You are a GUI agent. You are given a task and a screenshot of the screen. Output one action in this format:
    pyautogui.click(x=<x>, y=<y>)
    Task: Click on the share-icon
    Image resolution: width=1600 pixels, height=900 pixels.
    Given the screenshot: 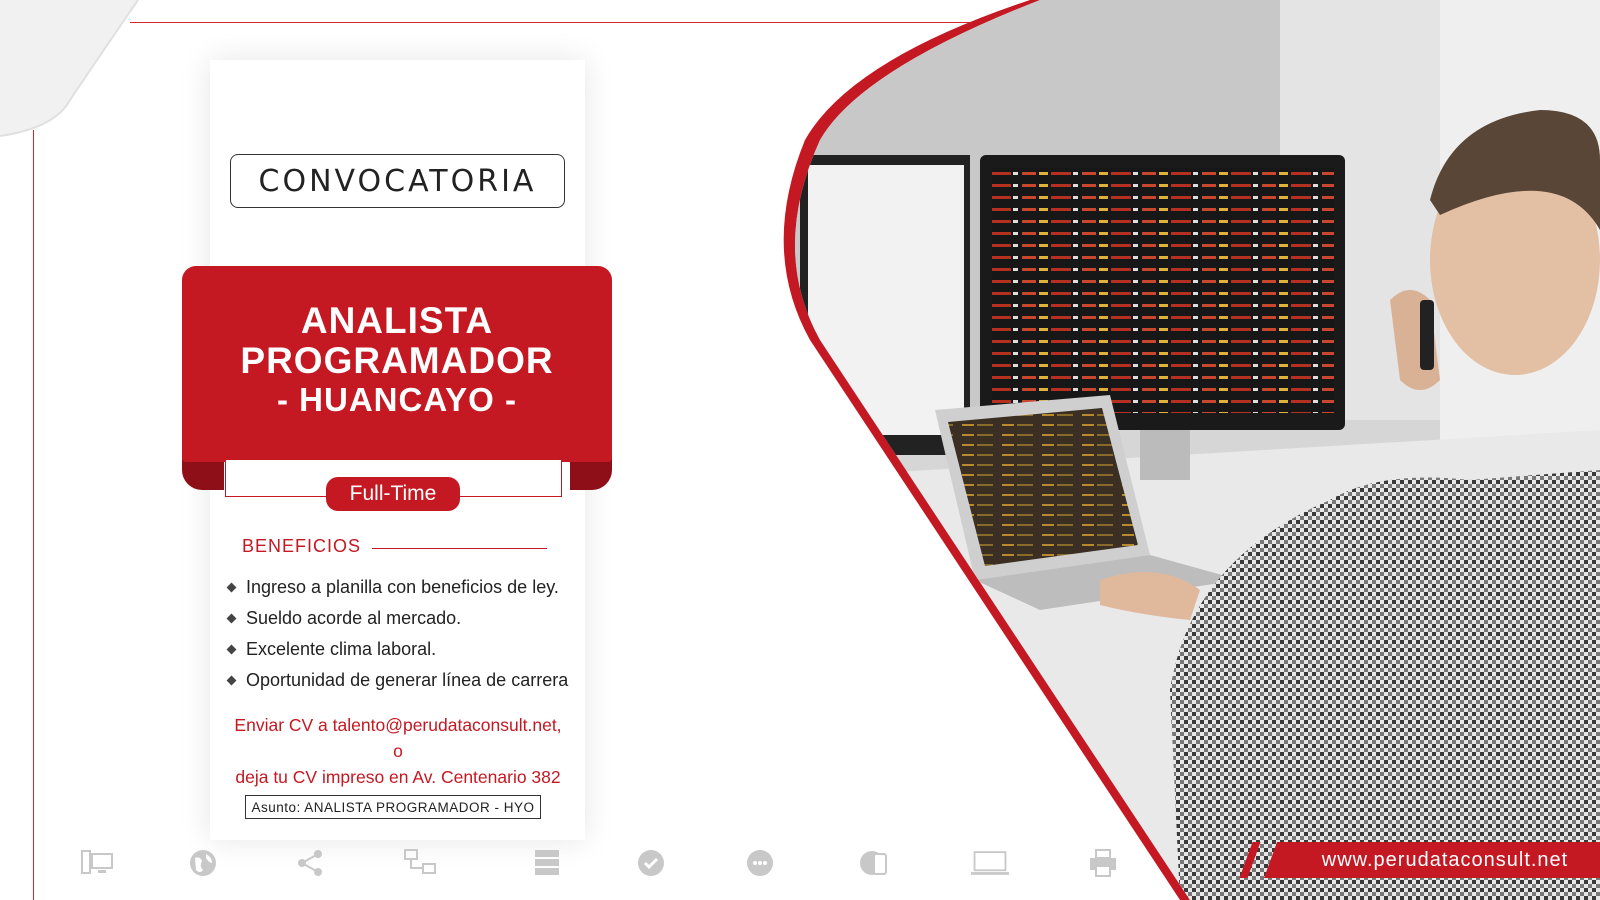 What is the action you would take?
    pyautogui.click(x=310, y=863)
    